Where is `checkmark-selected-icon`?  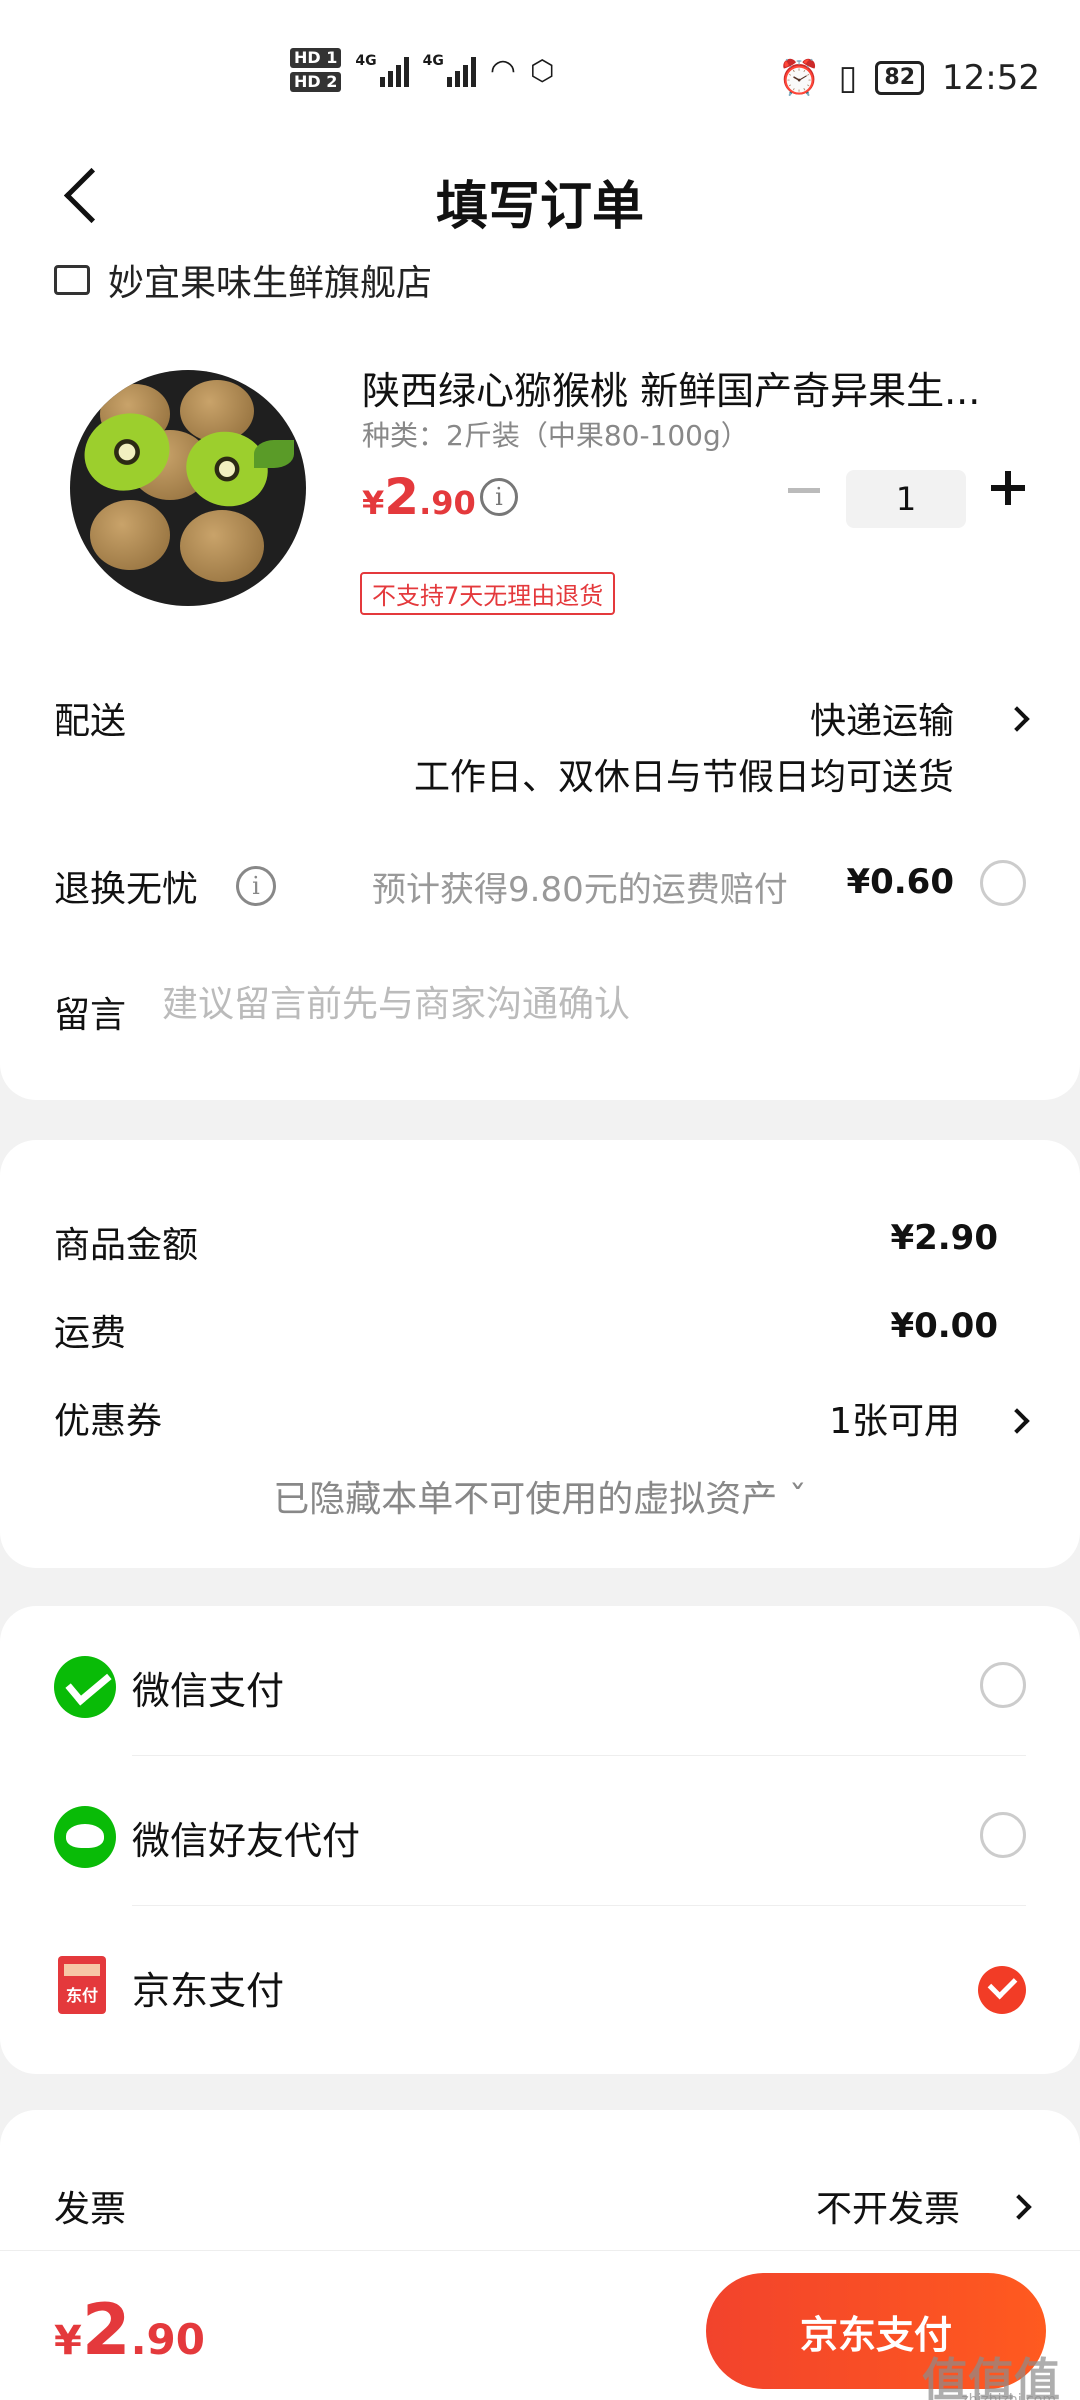 checkmark-selected-icon is located at coordinates (1002, 1990).